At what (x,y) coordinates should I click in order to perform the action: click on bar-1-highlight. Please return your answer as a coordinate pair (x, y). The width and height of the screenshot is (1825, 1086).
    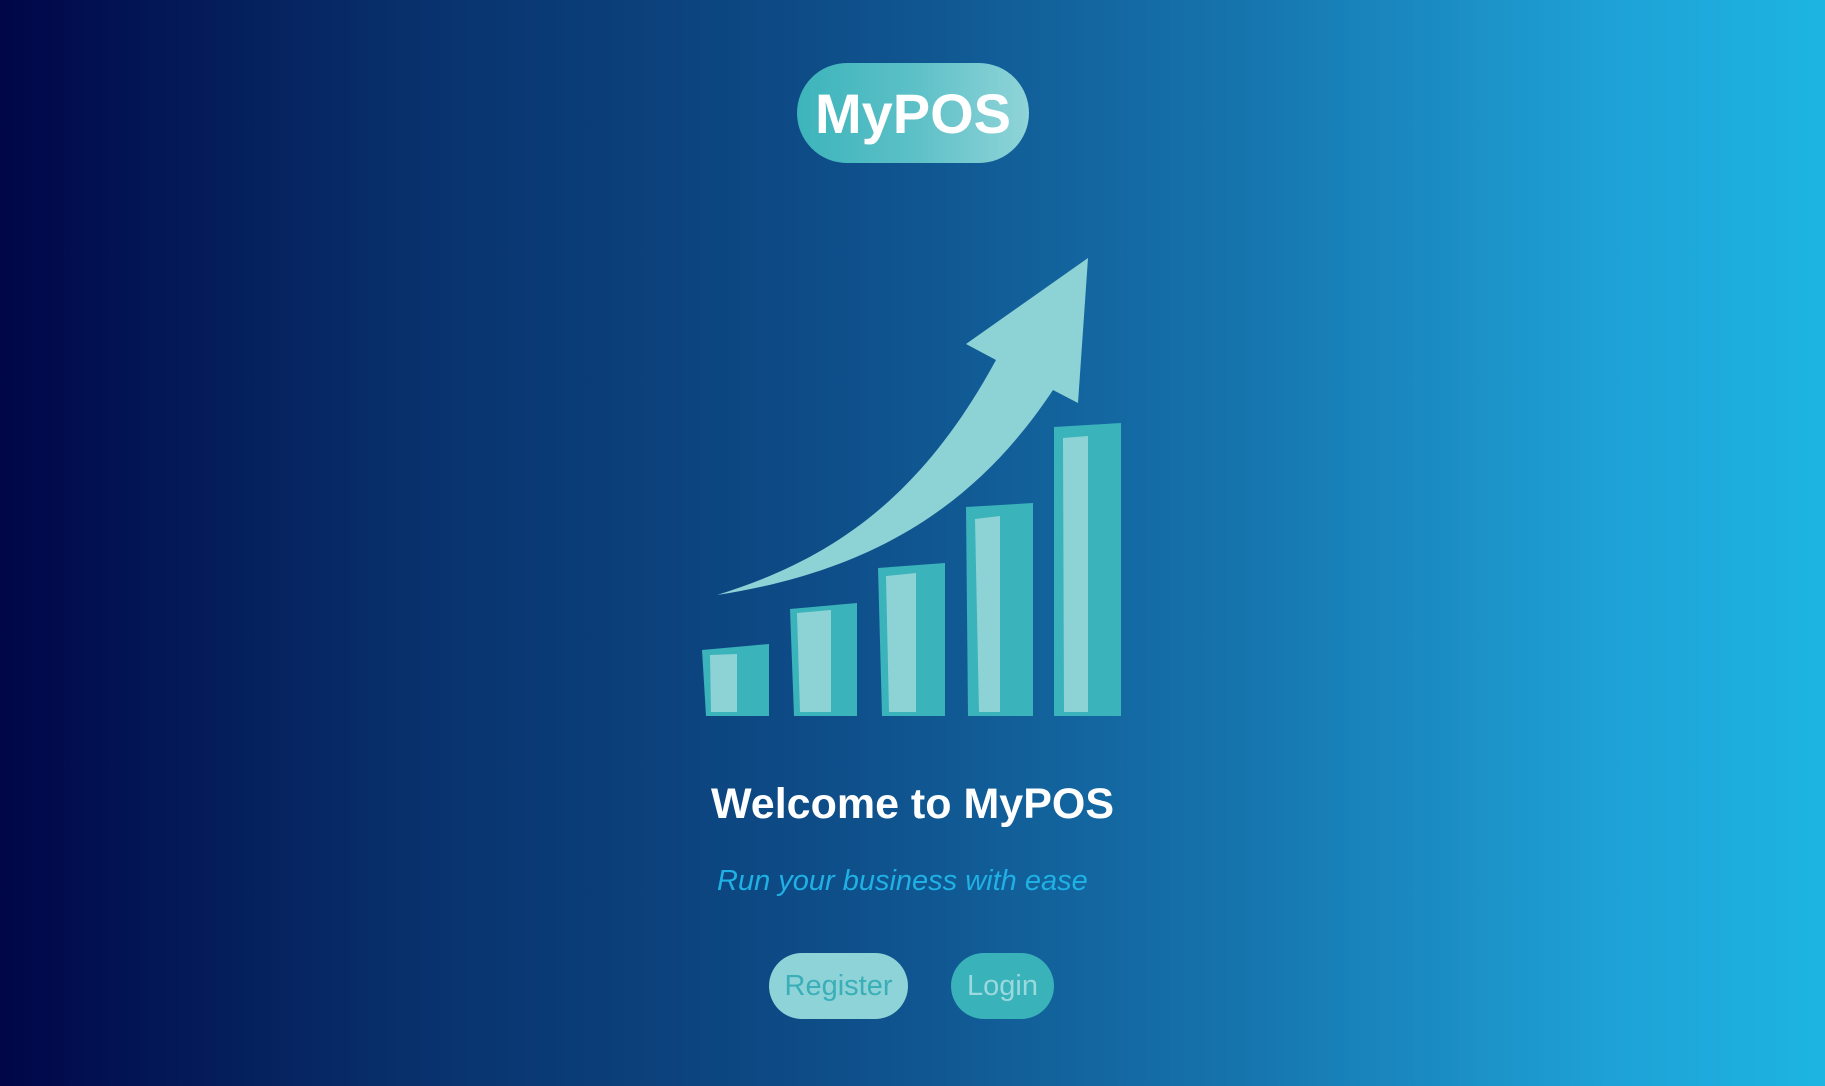
    Looking at the image, I should click on (723, 683).